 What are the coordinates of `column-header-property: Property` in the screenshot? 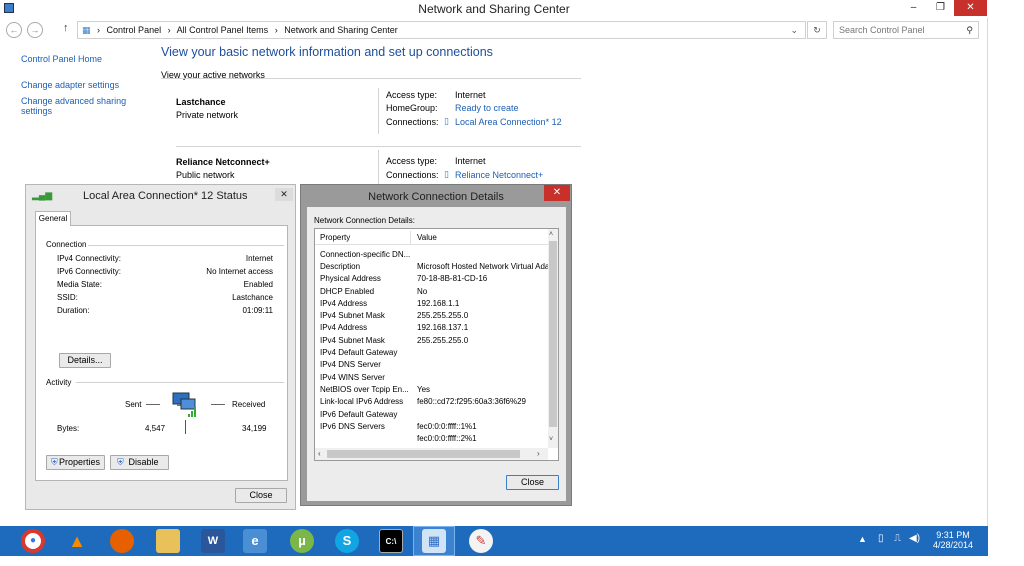 It's located at (335, 237).